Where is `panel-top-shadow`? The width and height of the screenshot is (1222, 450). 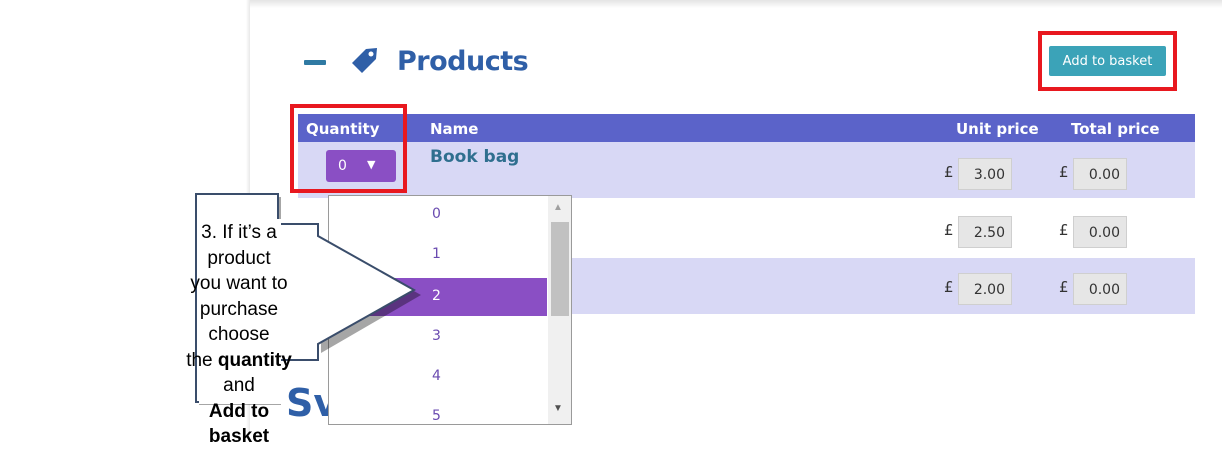 panel-top-shadow is located at coordinates (736, 4).